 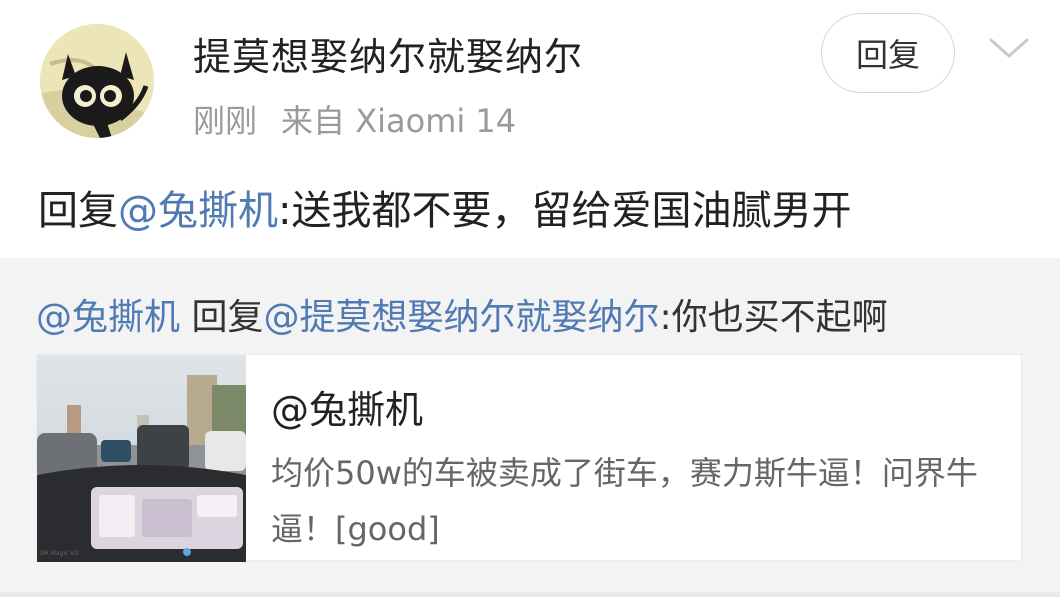 I want to click on chevron-down-icon, so click(x=1009, y=48).